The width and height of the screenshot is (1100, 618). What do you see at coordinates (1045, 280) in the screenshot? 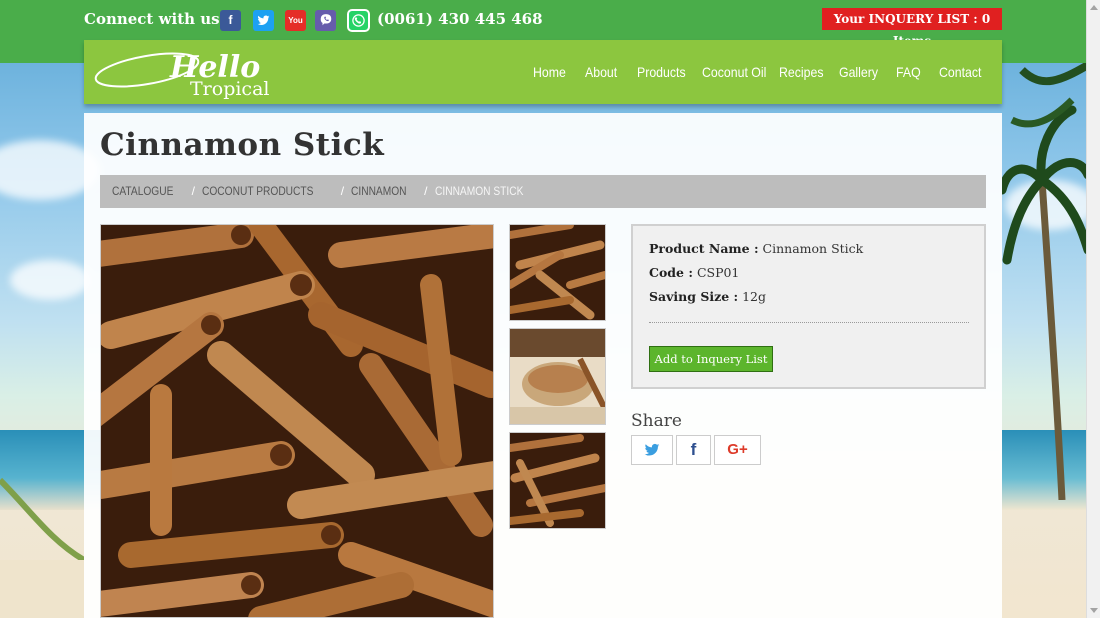
I see `palm-tree-illustration` at bounding box center [1045, 280].